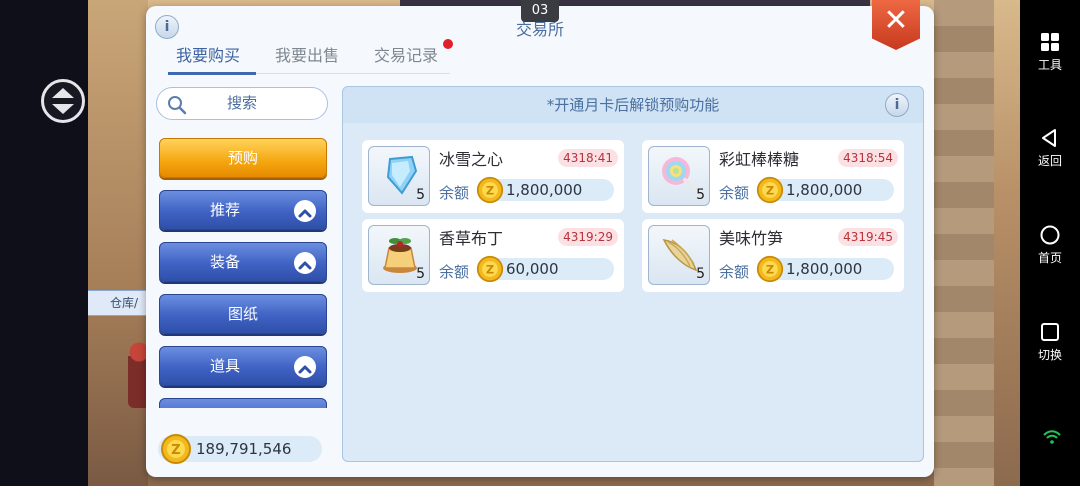  I want to click on tab-trade-history: 交易记录, so click(406, 59).